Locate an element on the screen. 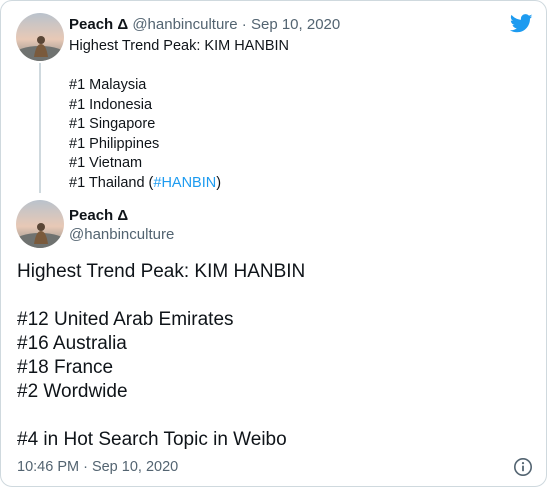 The image size is (547, 487). tweet-line: #1 Thailand (#HANBIN) is located at coordinates (179, 184).